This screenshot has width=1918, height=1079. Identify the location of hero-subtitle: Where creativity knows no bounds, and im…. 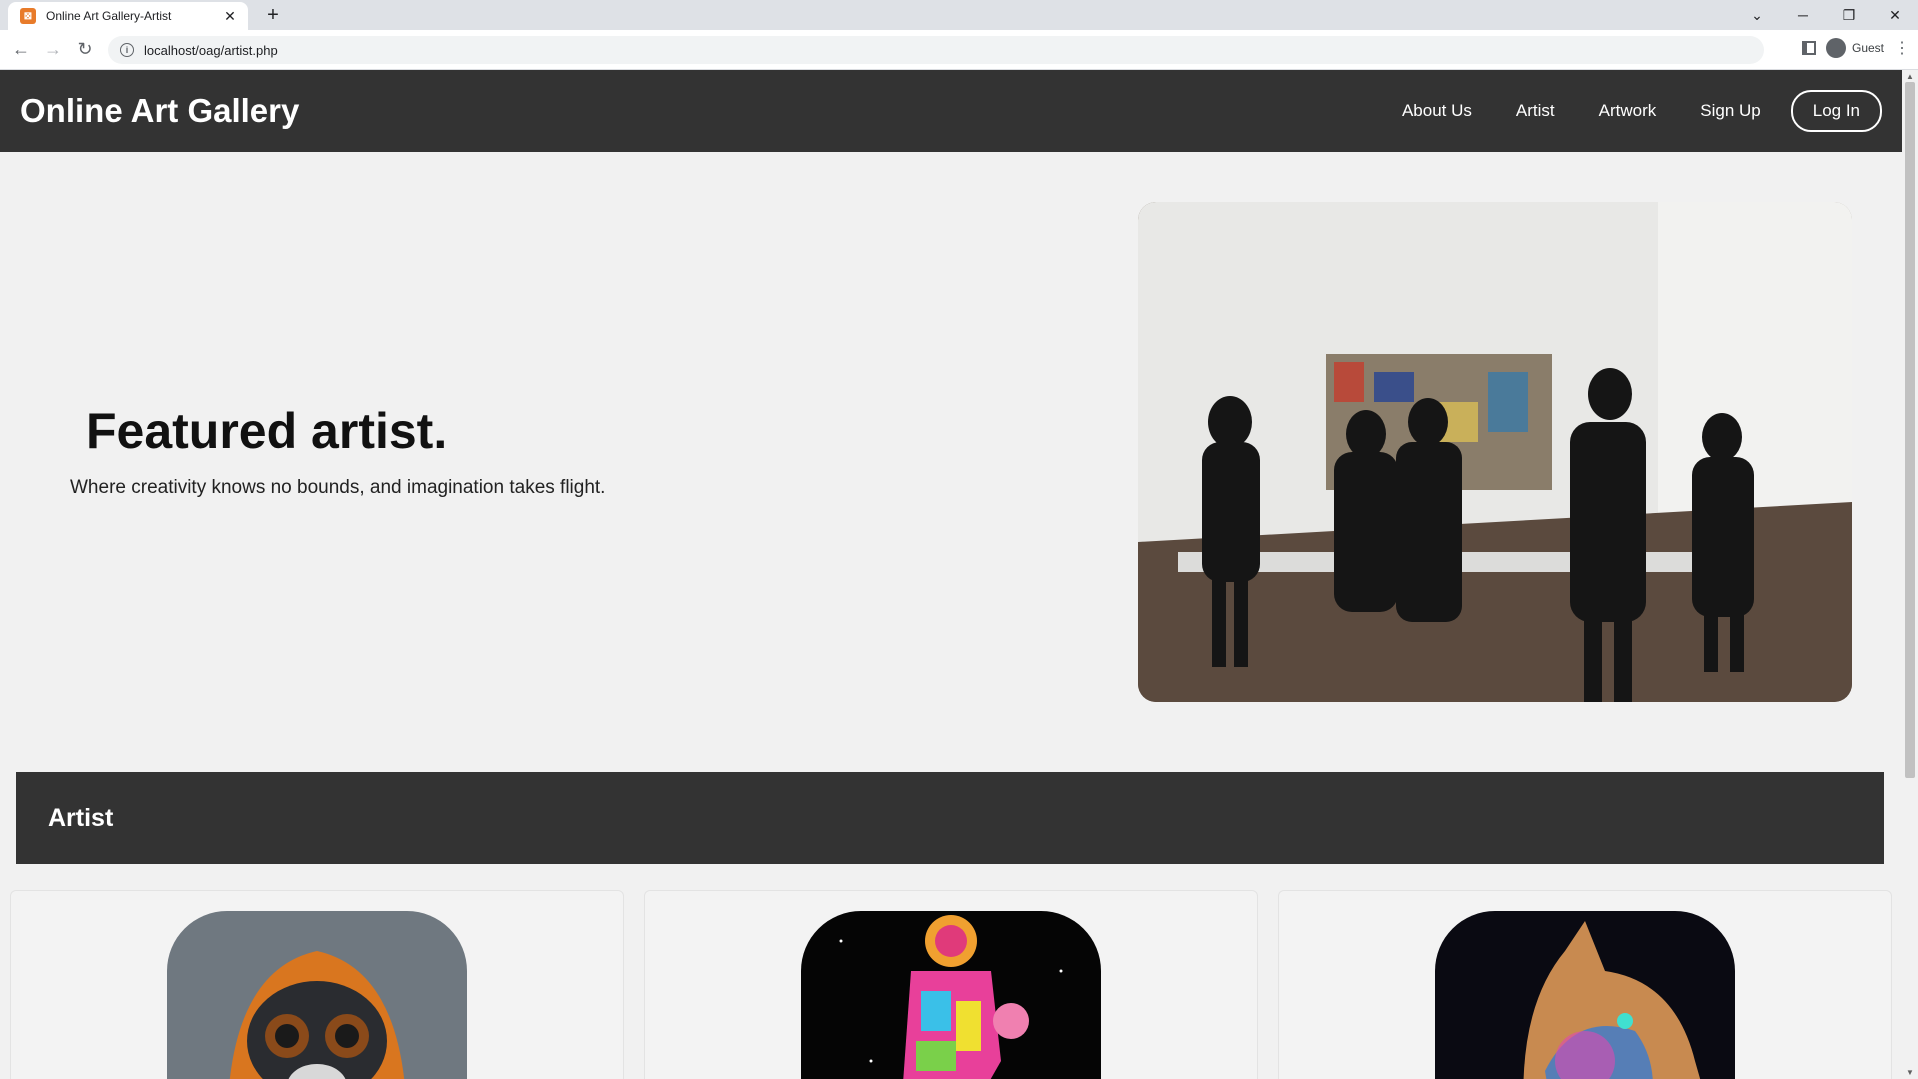
(338, 487).